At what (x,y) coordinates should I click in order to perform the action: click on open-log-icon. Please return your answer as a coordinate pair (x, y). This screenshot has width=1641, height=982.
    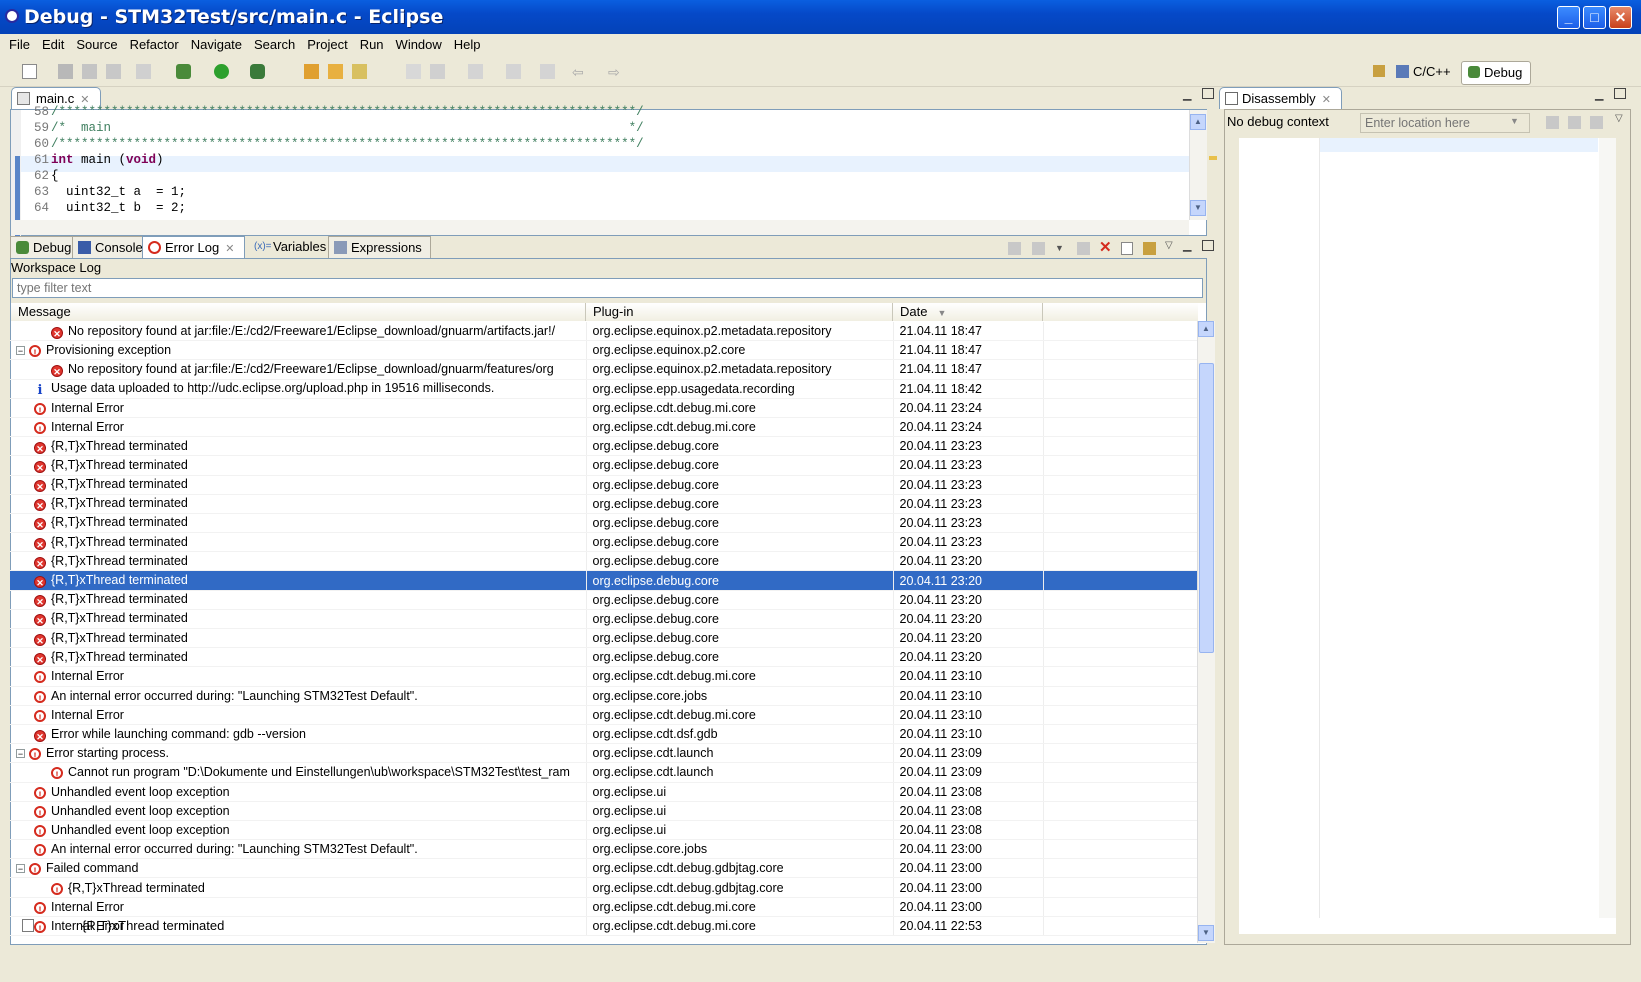
    Looking at the image, I should click on (1127, 248).